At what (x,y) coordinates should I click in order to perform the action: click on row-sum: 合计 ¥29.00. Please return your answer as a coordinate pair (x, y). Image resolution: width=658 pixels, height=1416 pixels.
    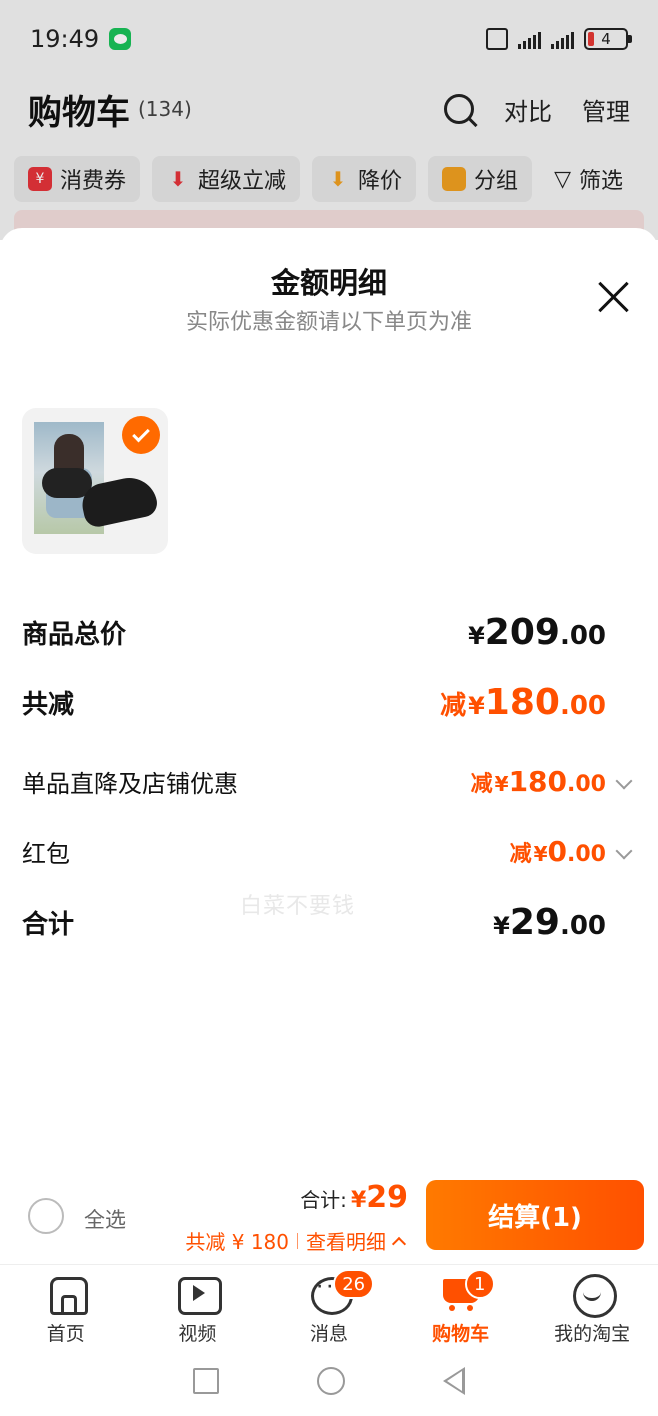
    Looking at the image, I should click on (329, 922).